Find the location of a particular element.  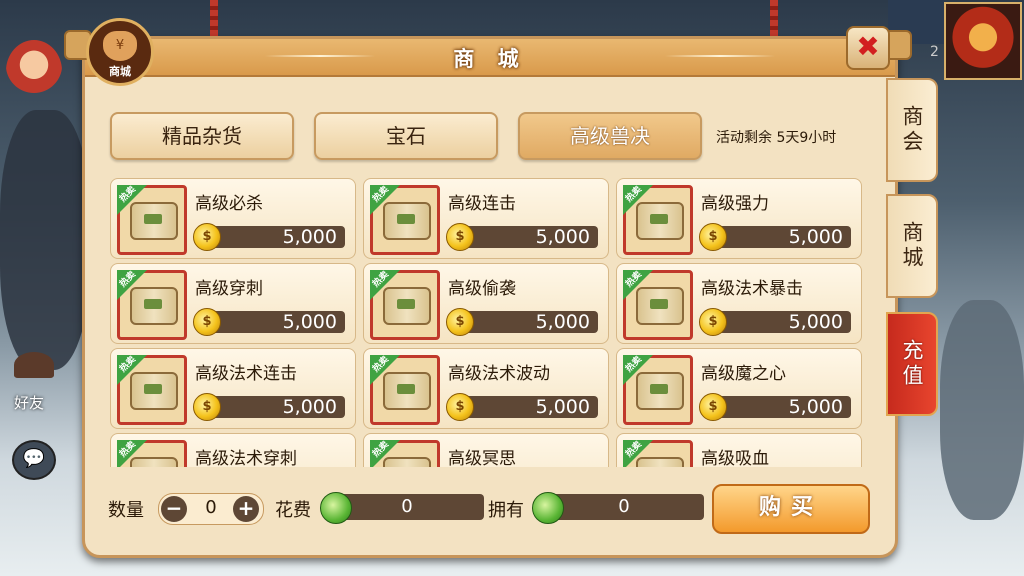

quantity-value: 0 is located at coordinates (211, 507).